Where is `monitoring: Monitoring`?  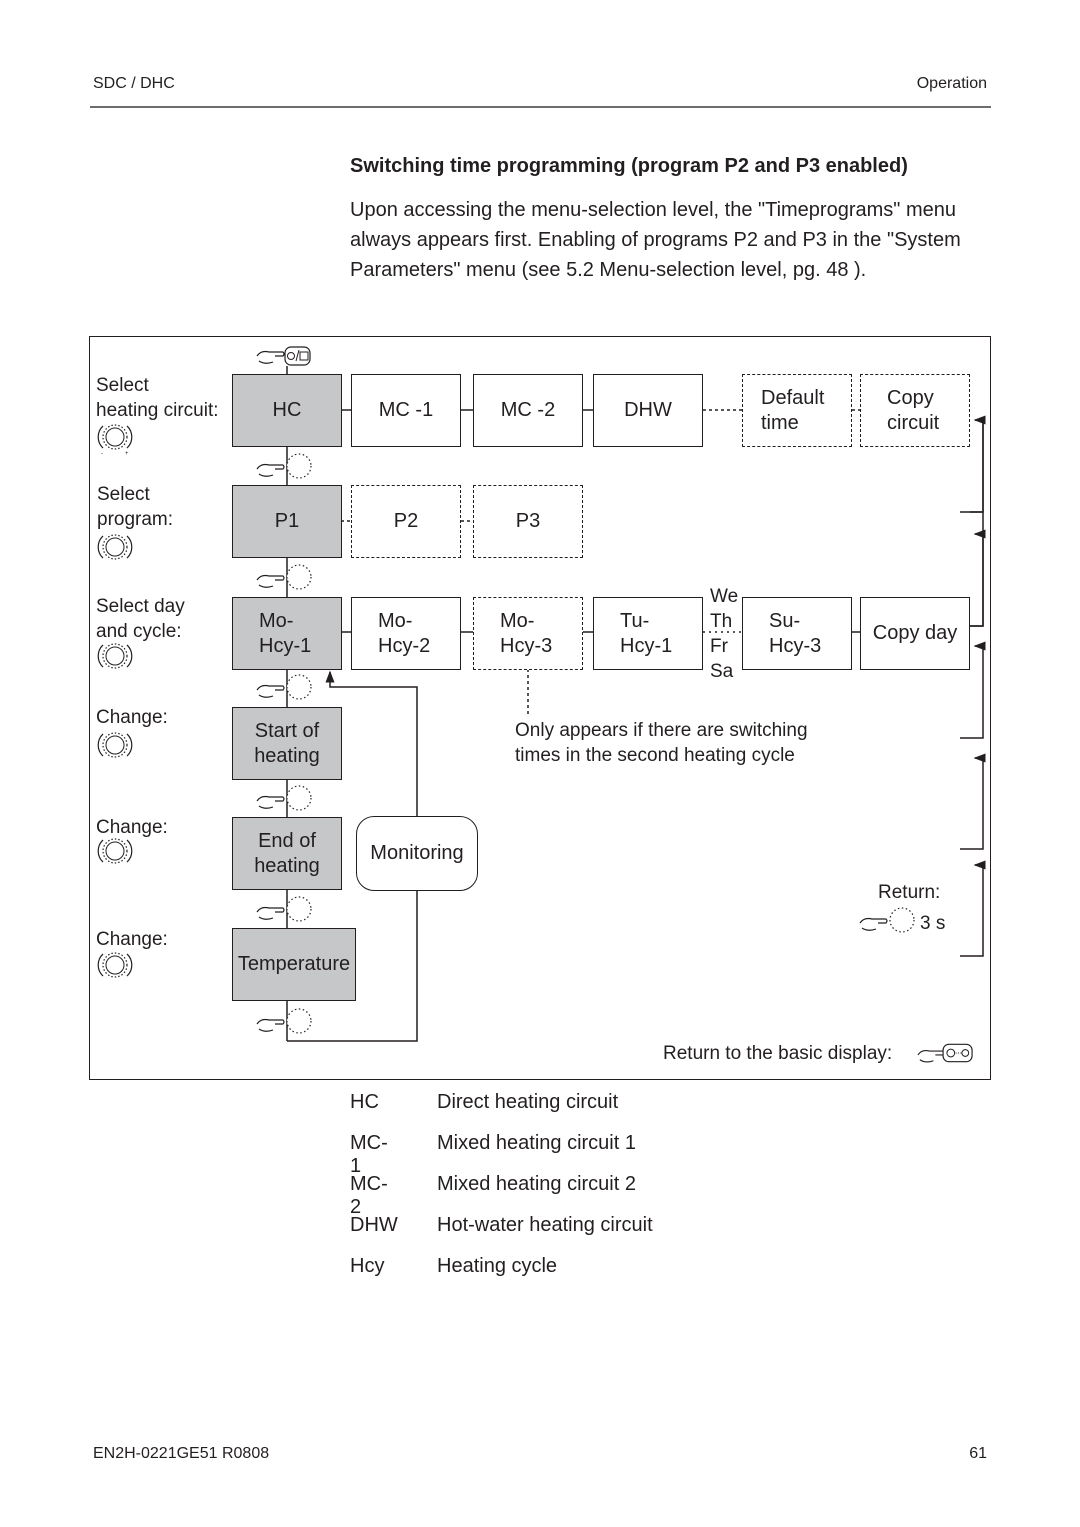 monitoring: Monitoring is located at coordinates (417, 853).